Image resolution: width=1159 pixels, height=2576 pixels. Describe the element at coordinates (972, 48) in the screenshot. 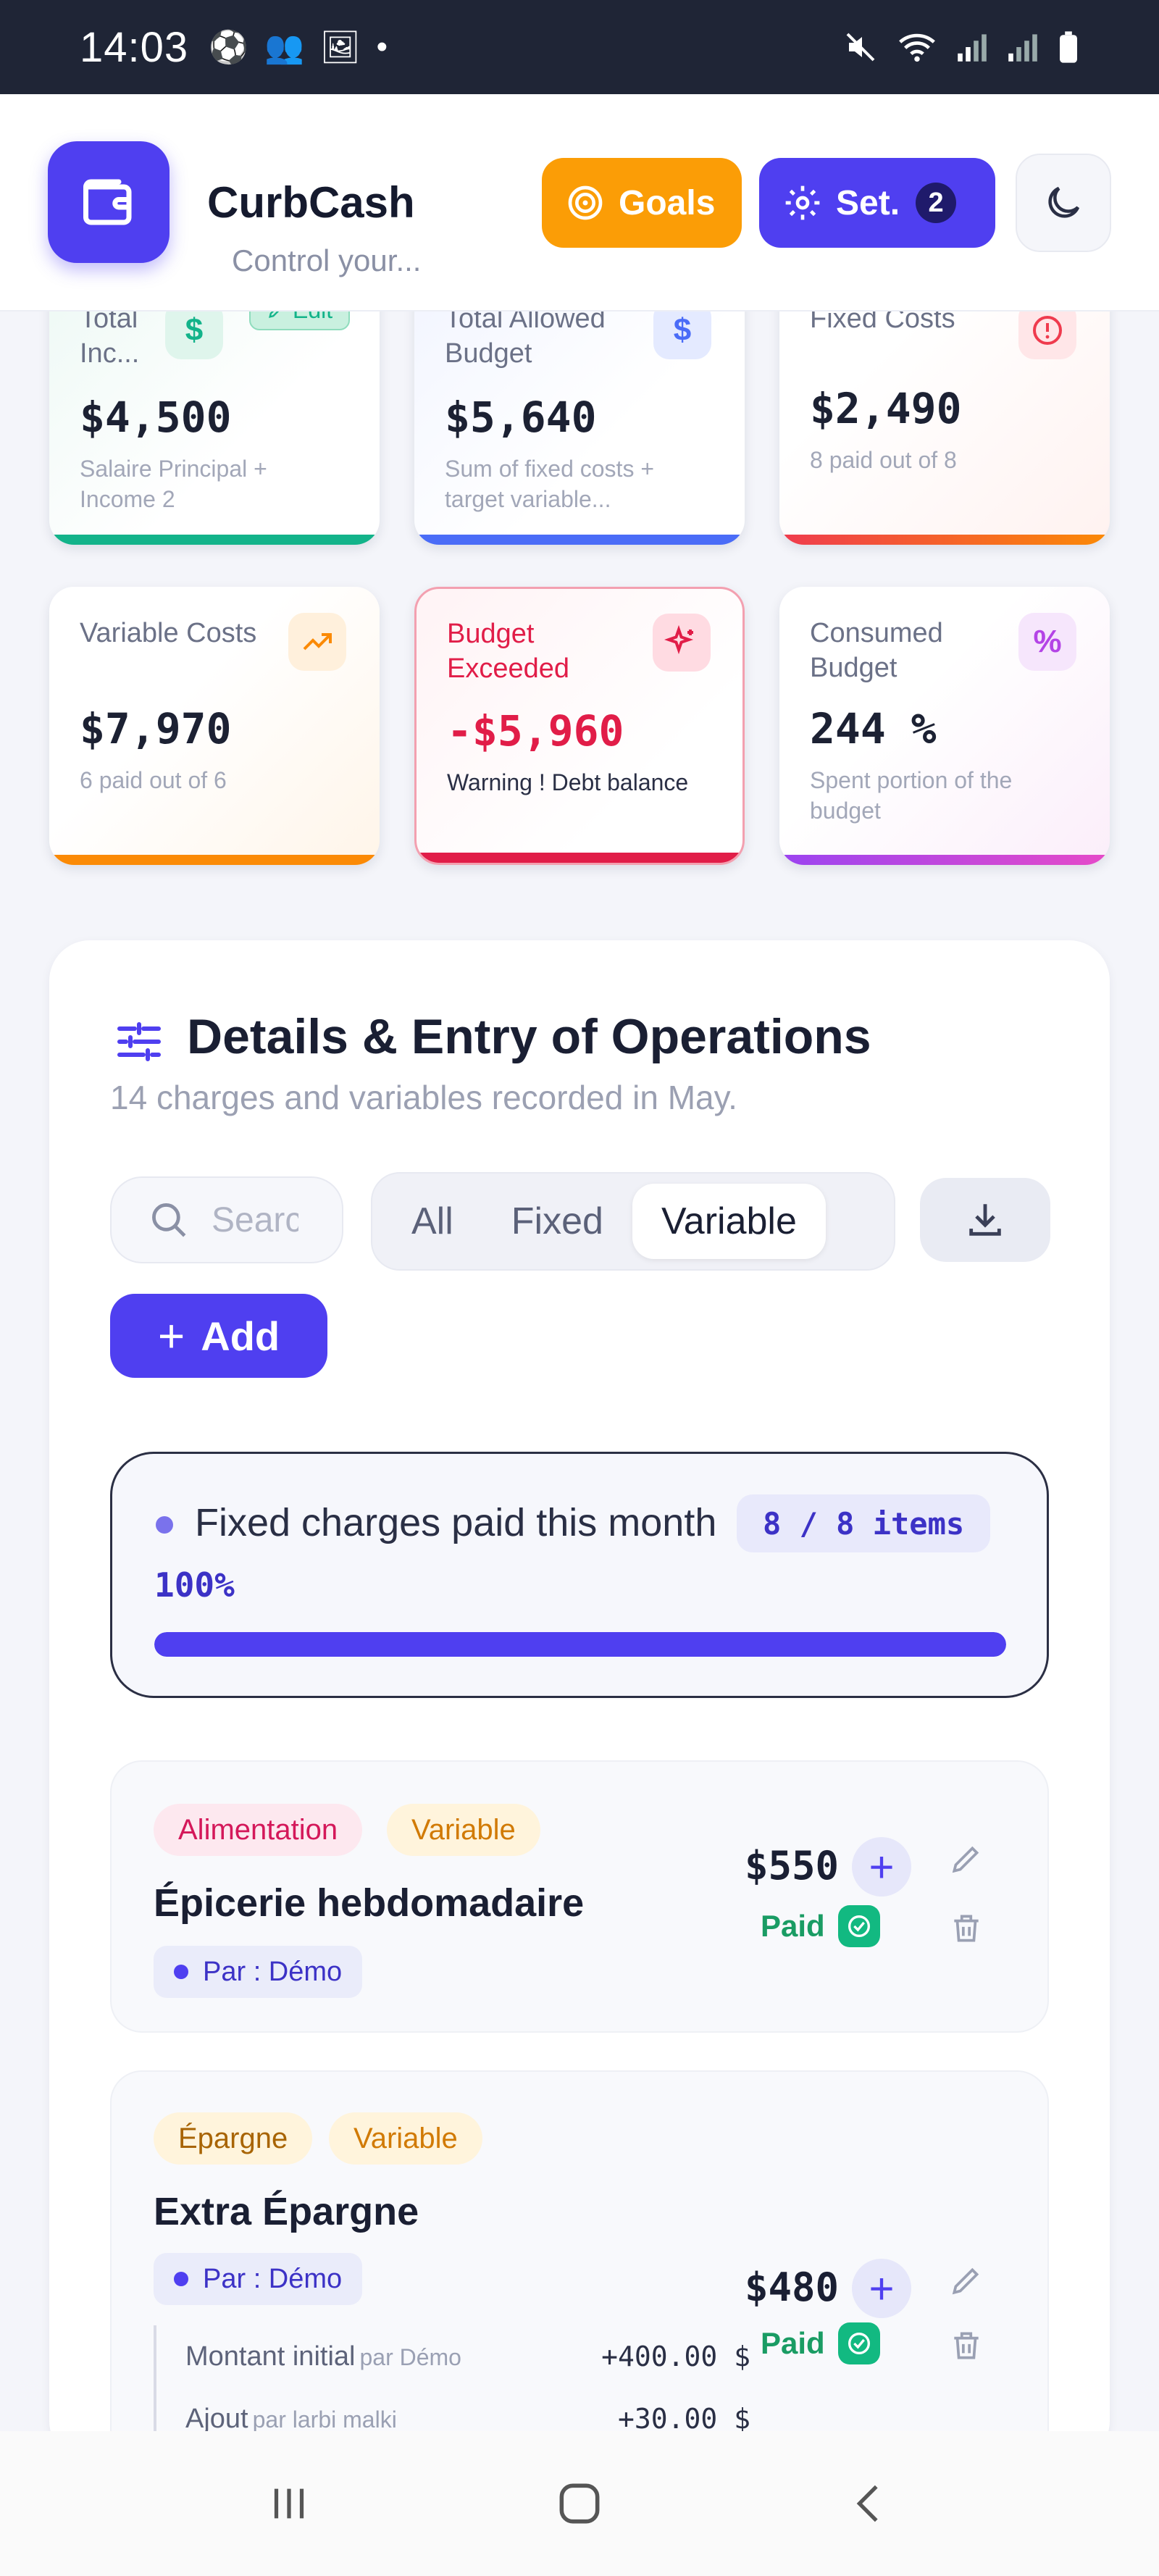

I see `signal-icon` at that location.